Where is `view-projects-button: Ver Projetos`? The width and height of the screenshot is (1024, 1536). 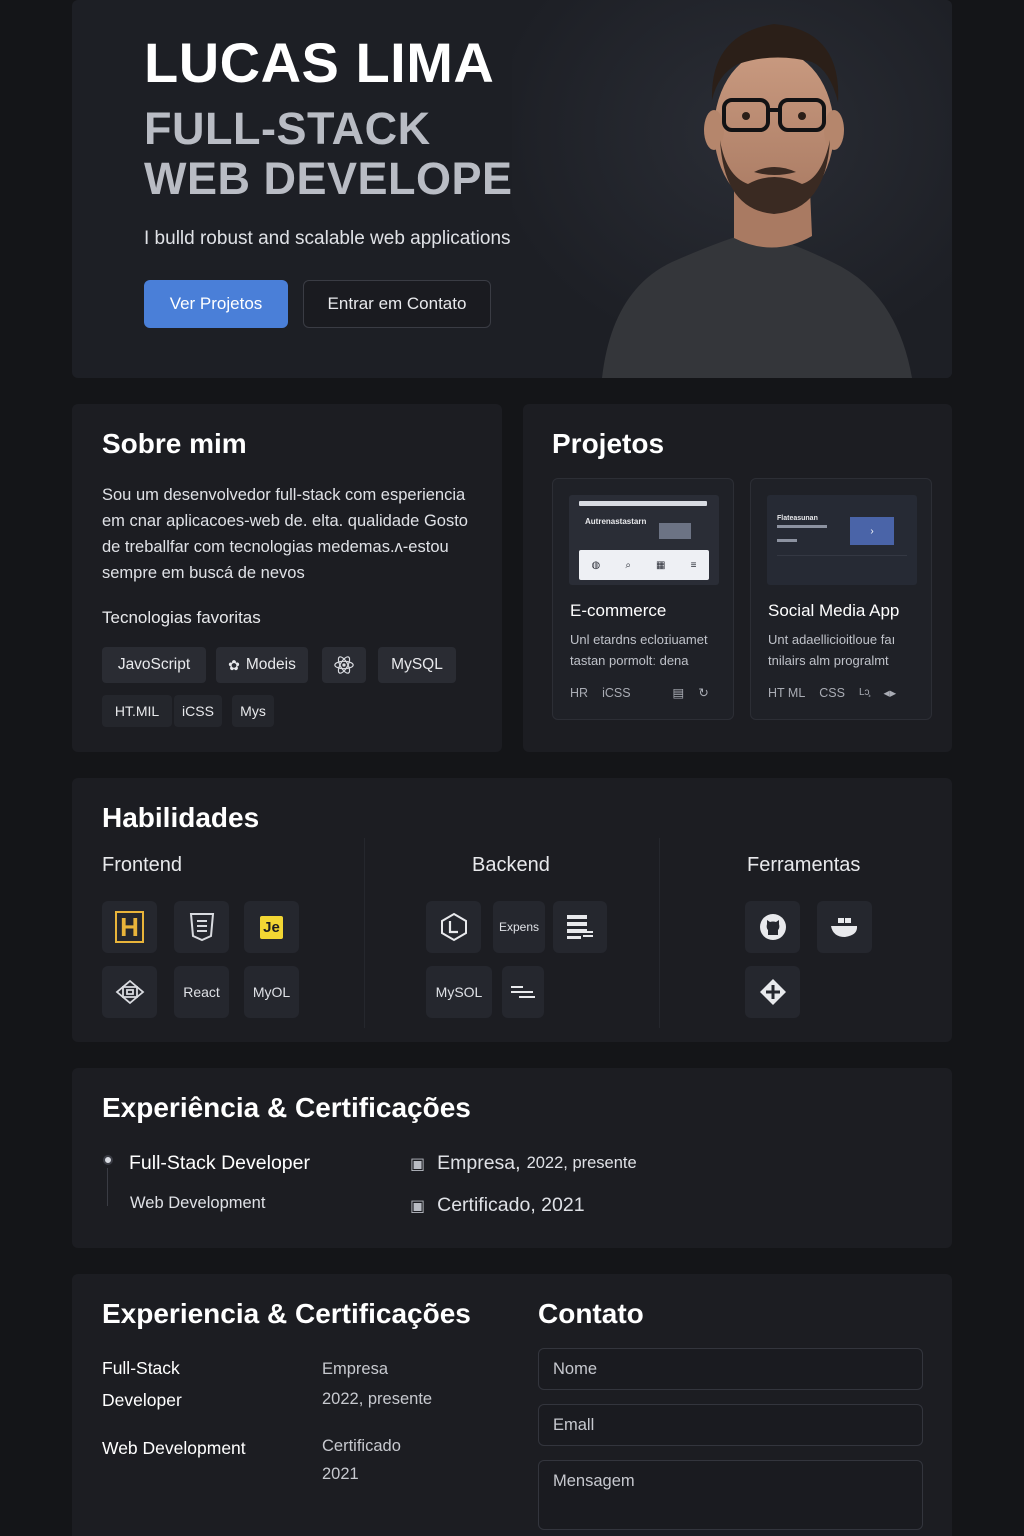 view-projects-button: Ver Projetos is located at coordinates (216, 304).